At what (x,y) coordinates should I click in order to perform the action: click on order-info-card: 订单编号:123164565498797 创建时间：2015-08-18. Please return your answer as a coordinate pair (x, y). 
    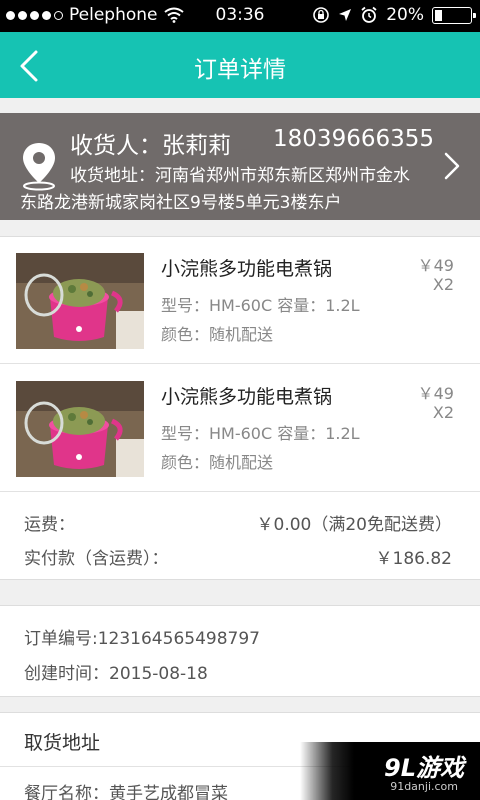
    Looking at the image, I should click on (240, 651).